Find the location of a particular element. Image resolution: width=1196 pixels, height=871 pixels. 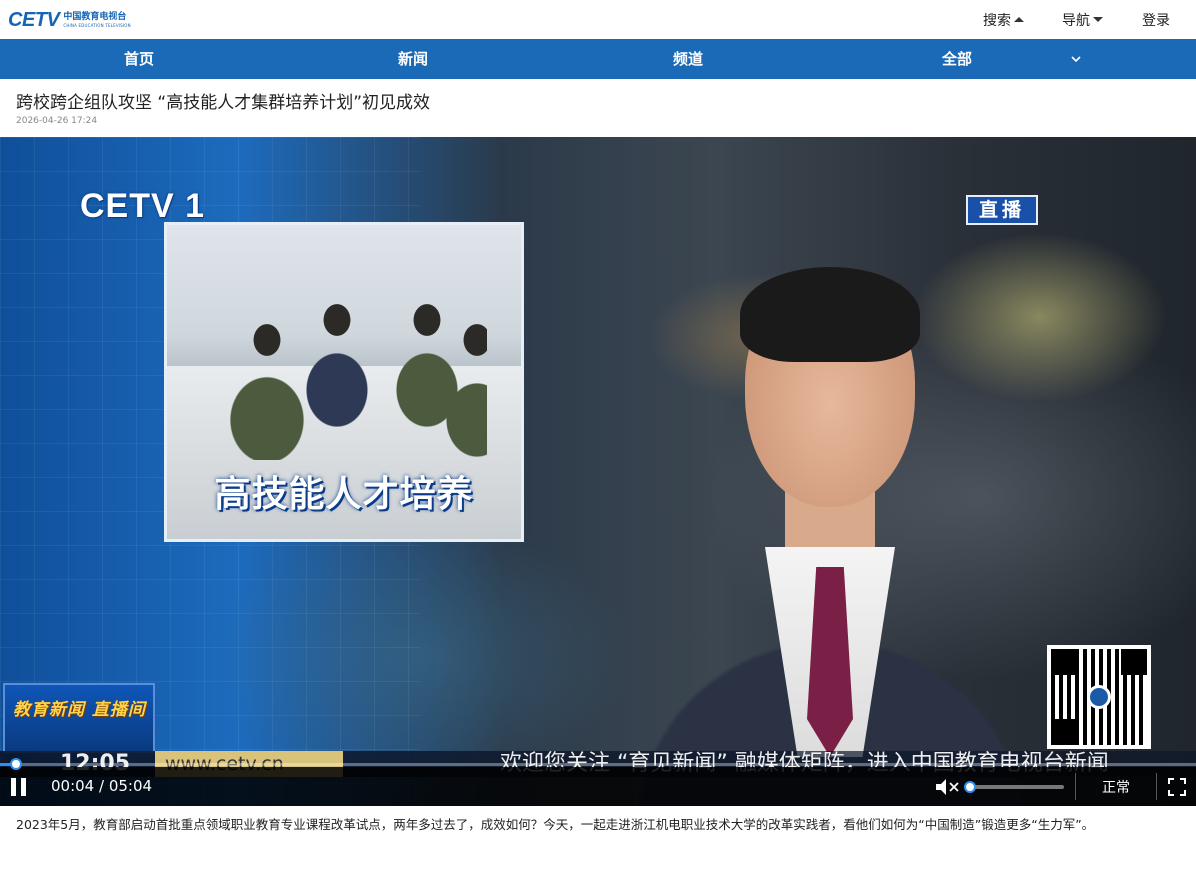

search-toggle: 搜索 is located at coordinates (1003, 20).